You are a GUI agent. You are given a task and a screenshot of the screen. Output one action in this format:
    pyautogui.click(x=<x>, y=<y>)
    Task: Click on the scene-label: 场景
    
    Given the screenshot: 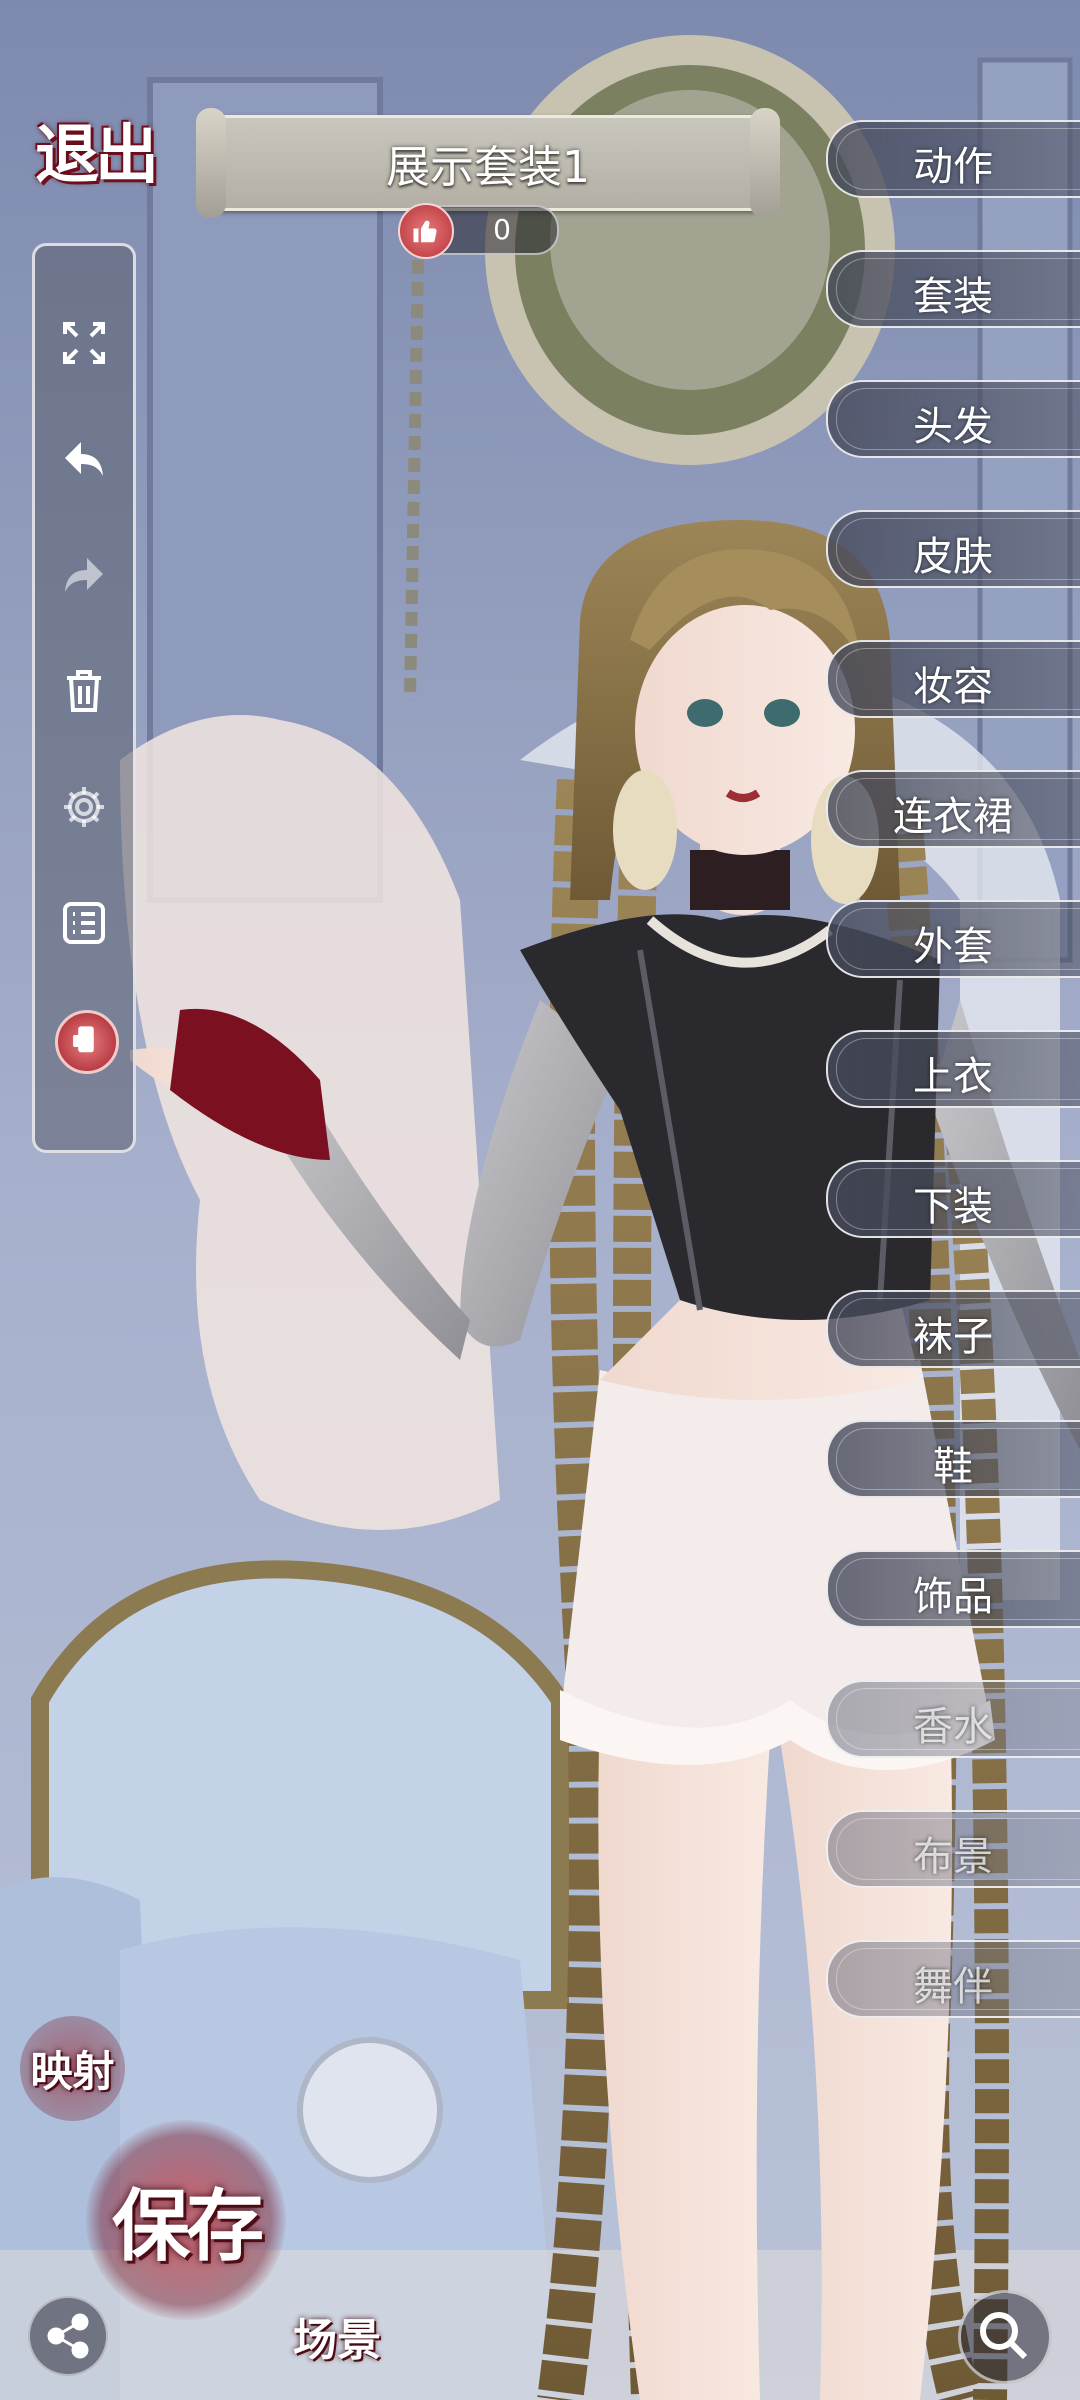 What is the action you would take?
    pyautogui.click(x=337, y=2340)
    